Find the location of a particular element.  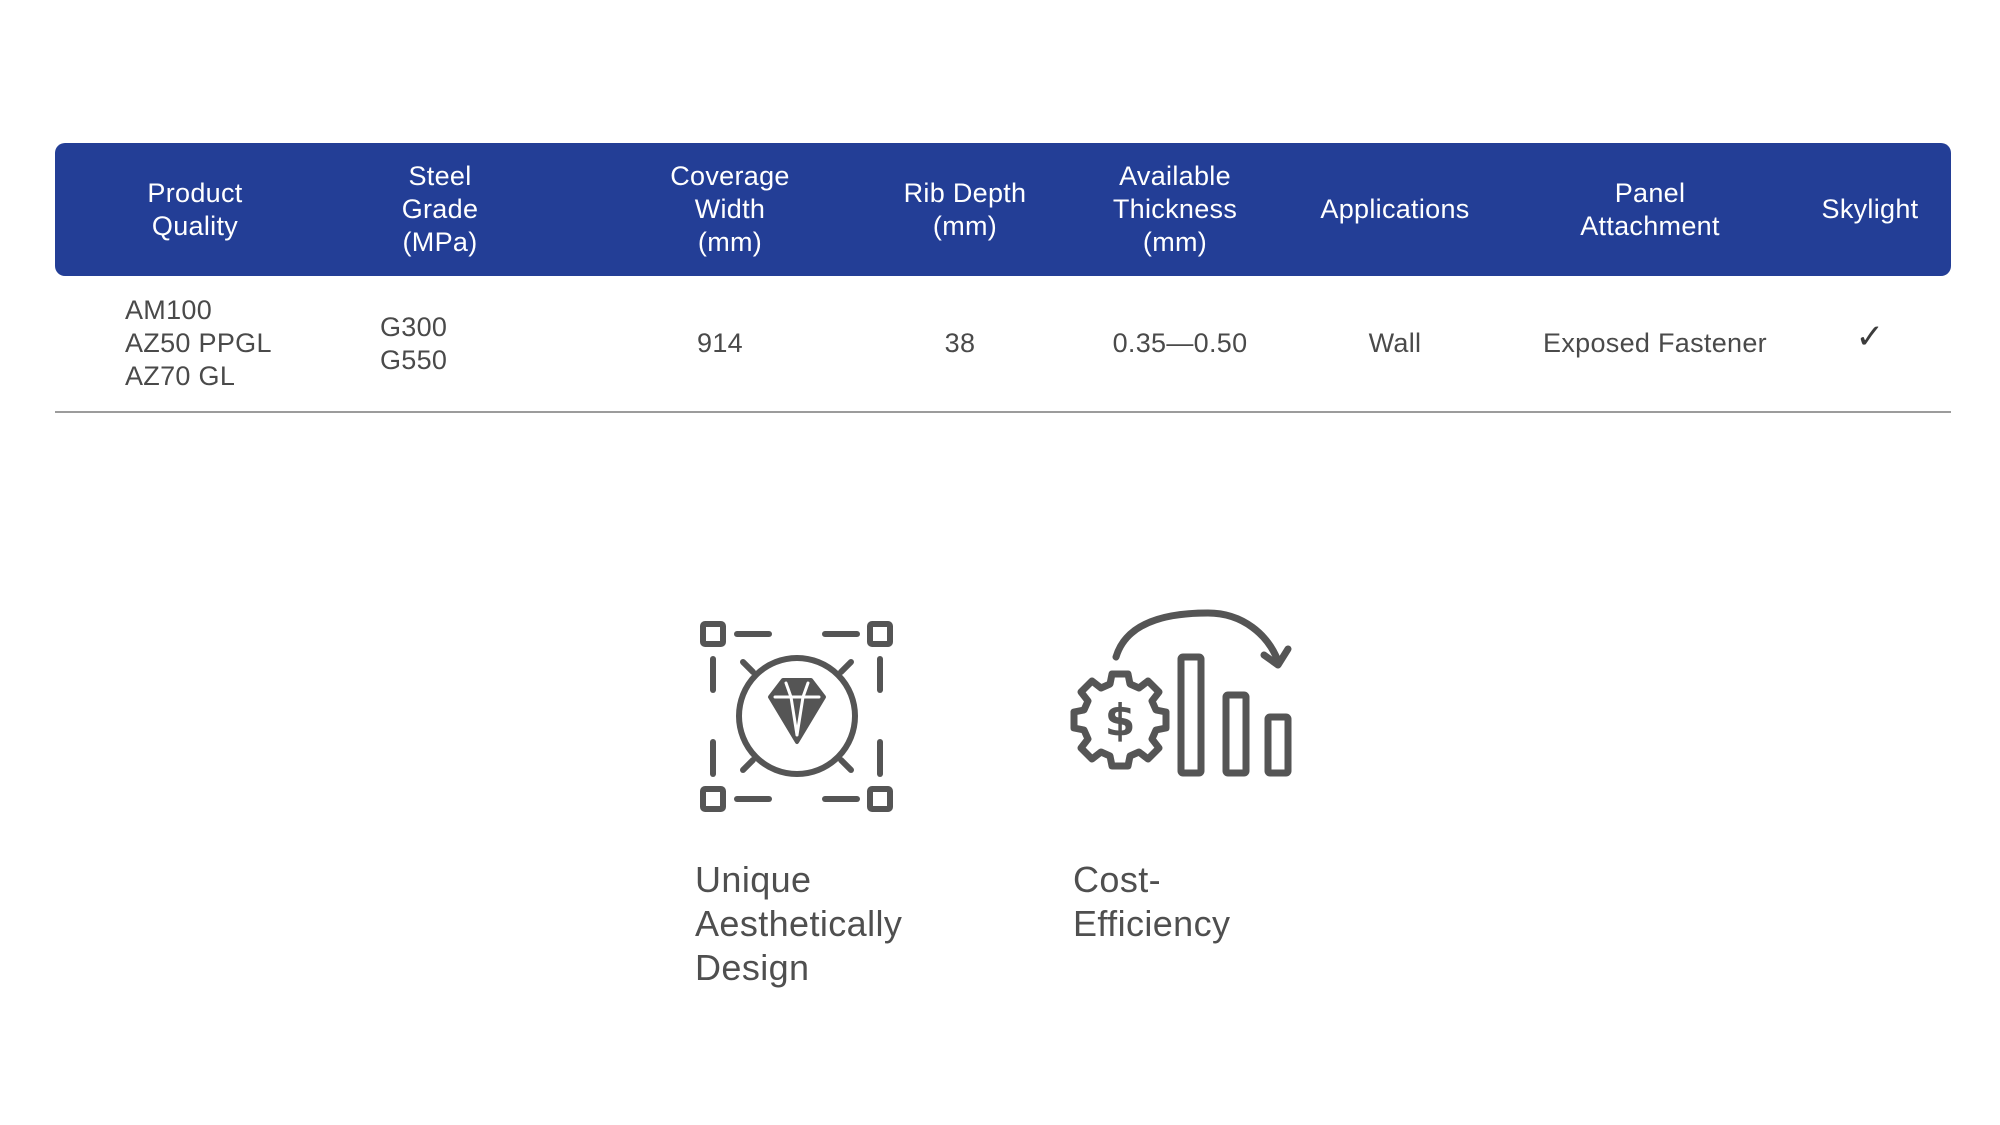

feature-label-unique-design: Unique Aesthetically Design is located at coordinates (799, 923).